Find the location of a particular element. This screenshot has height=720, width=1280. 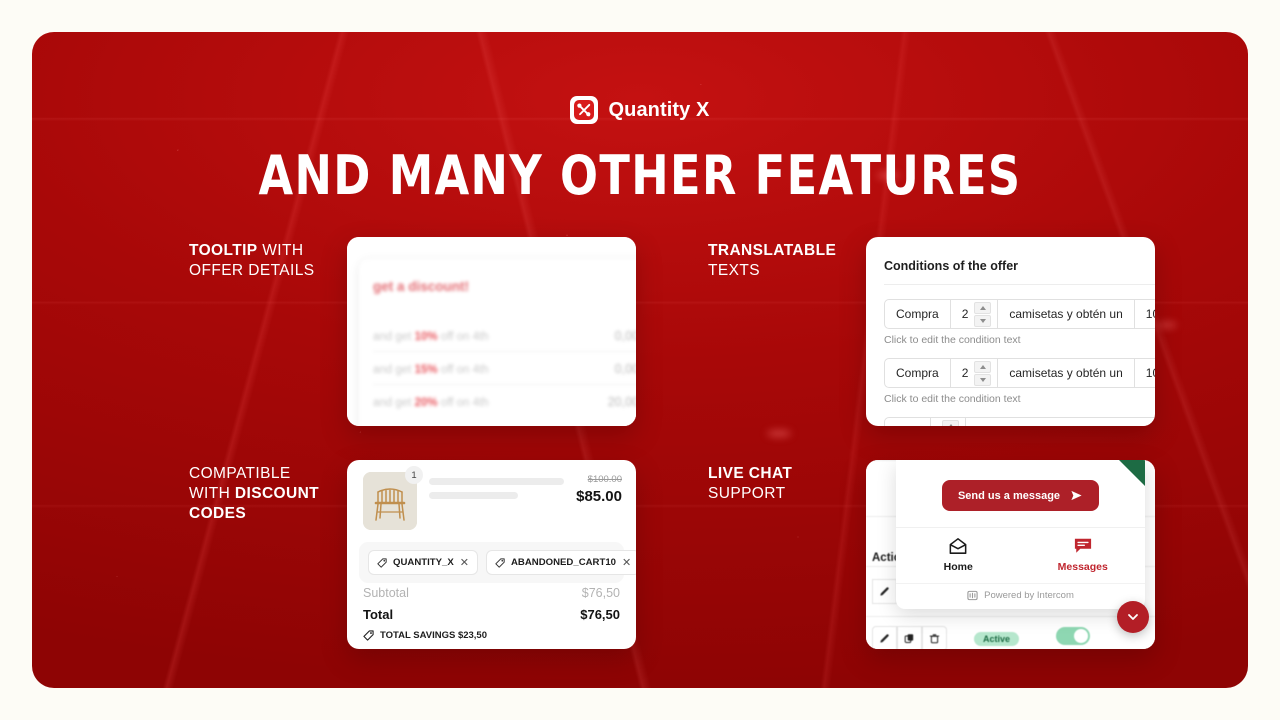

condition-row is located at coordinates (1019, 421).